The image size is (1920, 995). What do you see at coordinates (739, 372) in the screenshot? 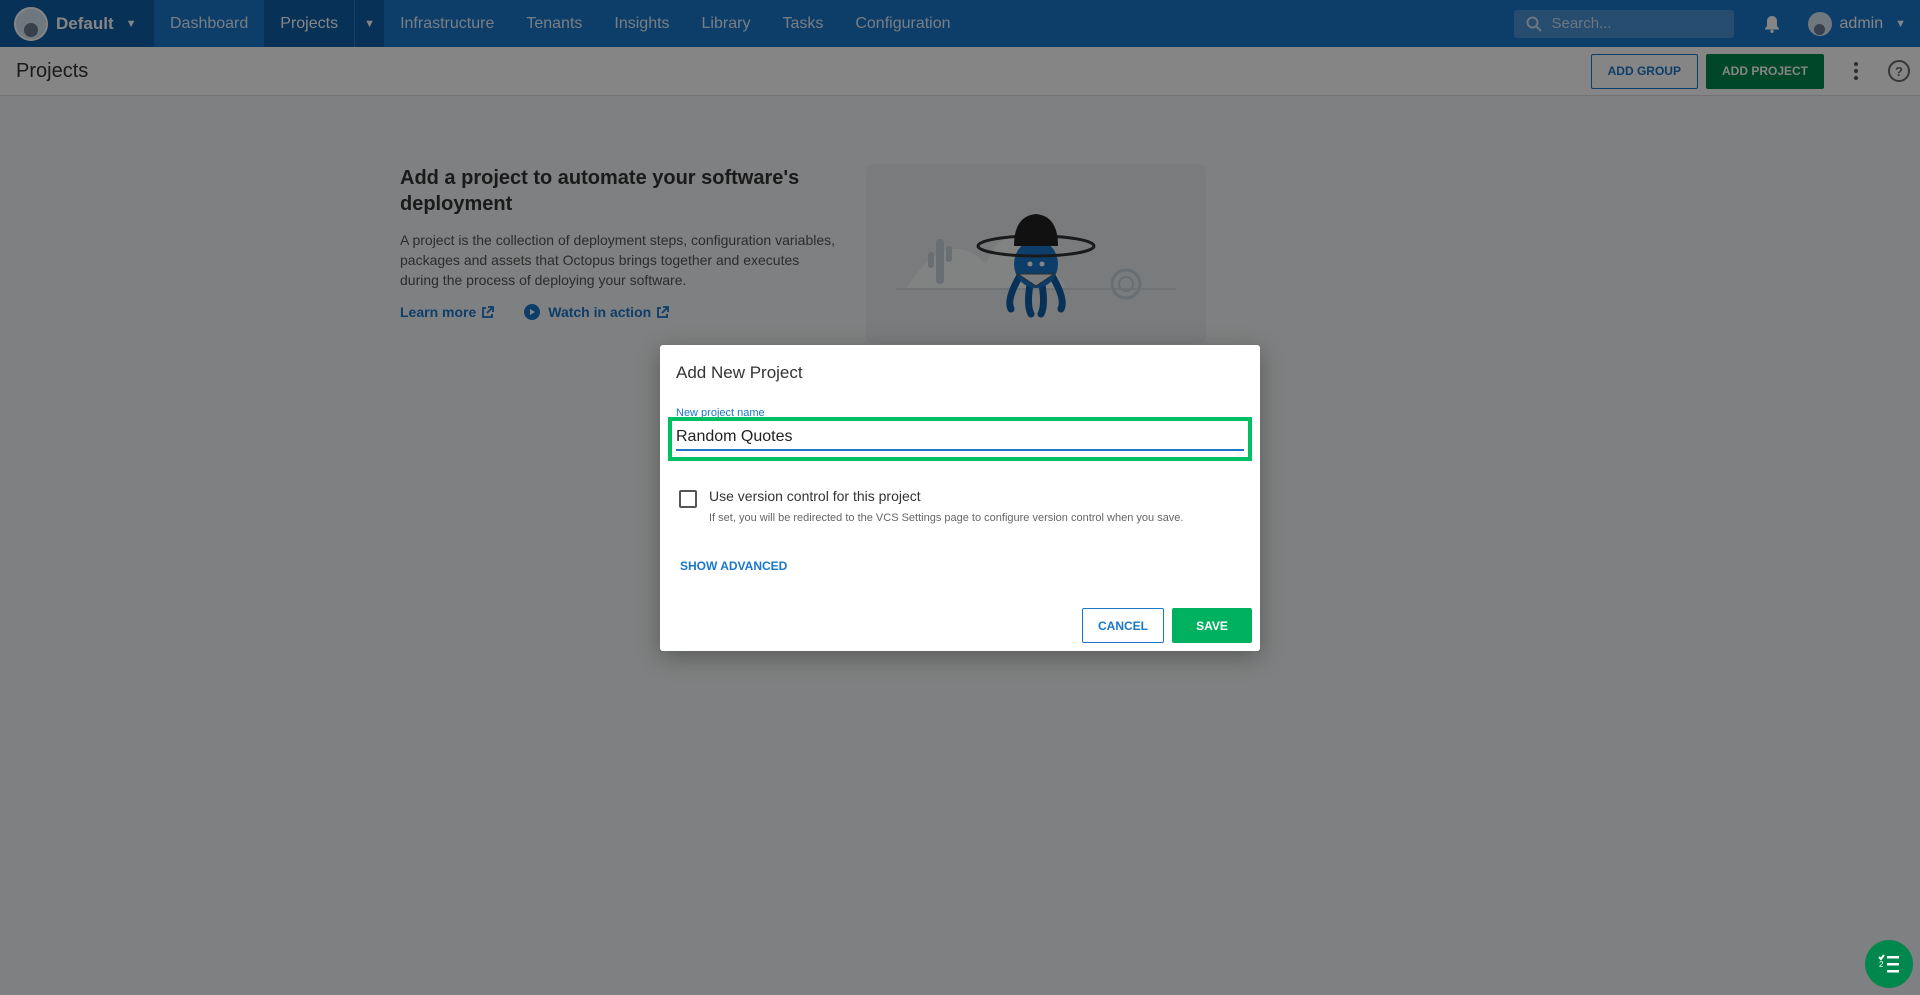
I see `dialog-title: Add New Project` at bounding box center [739, 372].